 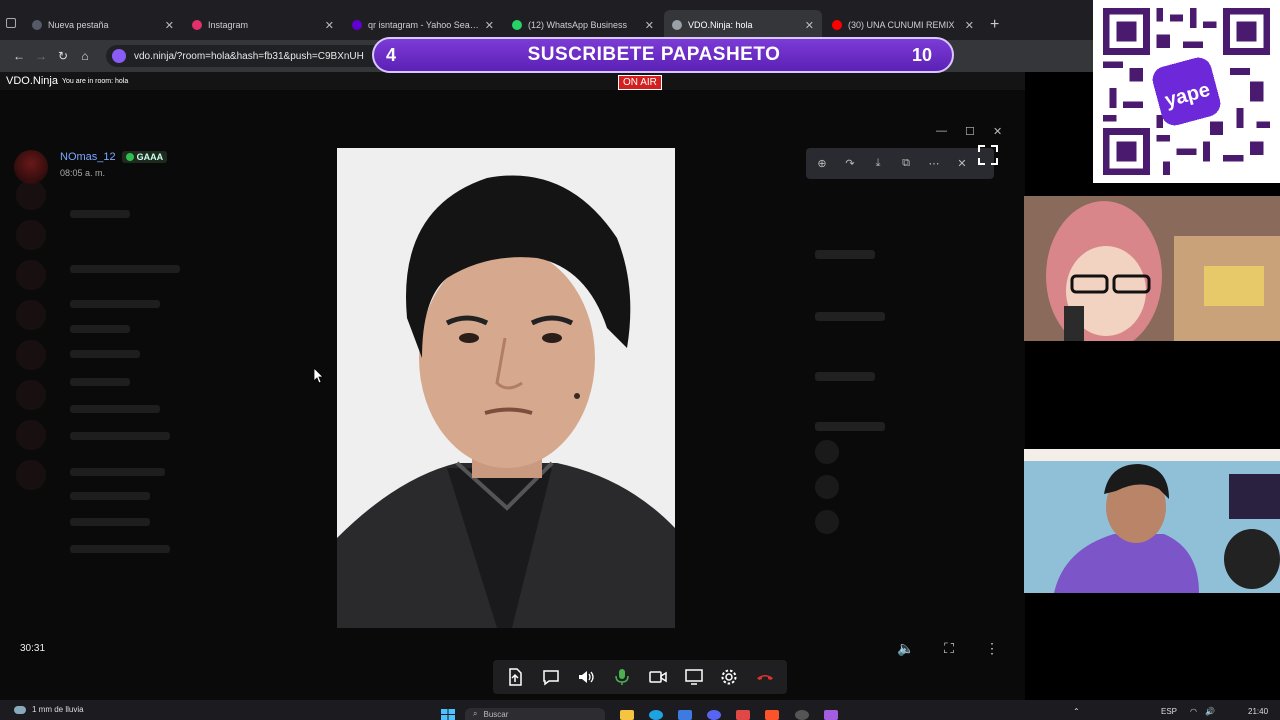 What do you see at coordinates (263, 25) in the screenshot?
I see `tab-2: Instagram ✕` at bounding box center [263, 25].